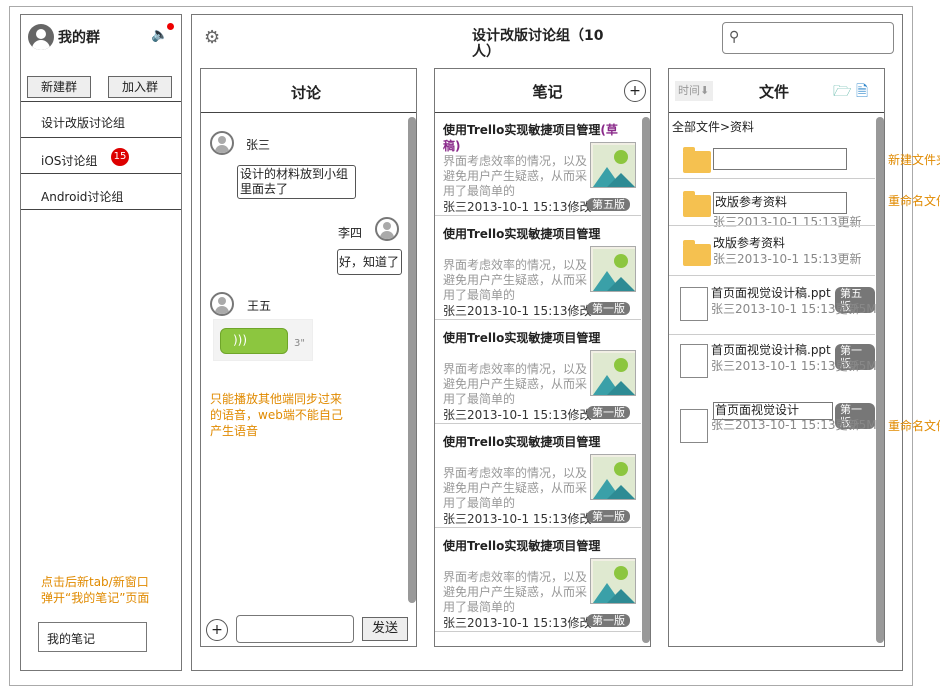 This screenshot has width=940, height=690. Describe the element at coordinates (842, 93) in the screenshot. I see `new-folder-icon: 🗁` at that location.